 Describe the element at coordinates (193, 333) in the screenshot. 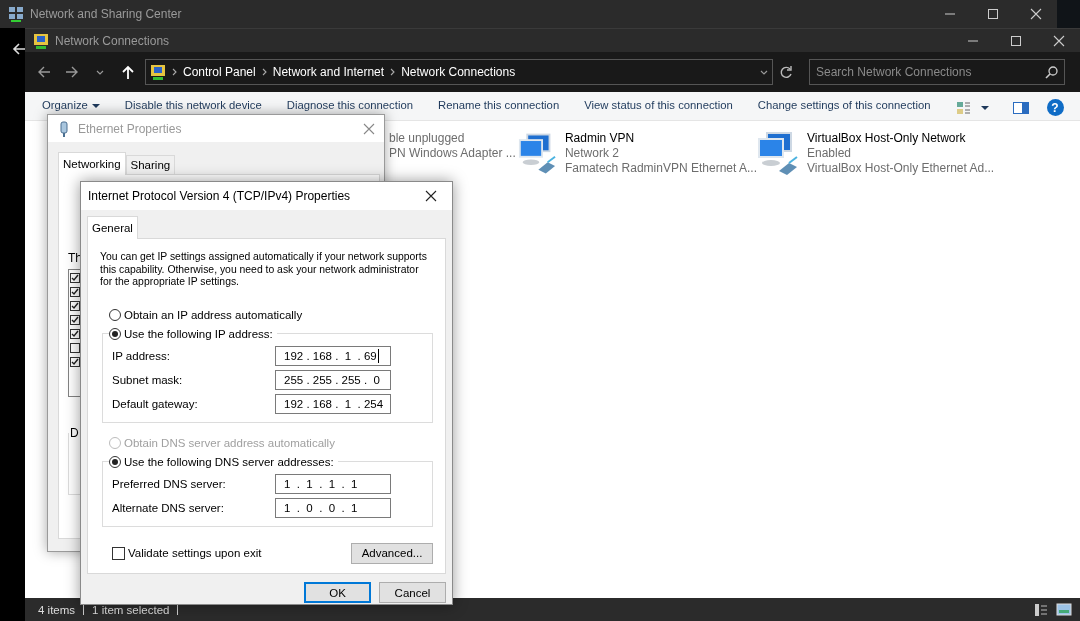

I see `radio-option: Use the following IP address:` at that location.